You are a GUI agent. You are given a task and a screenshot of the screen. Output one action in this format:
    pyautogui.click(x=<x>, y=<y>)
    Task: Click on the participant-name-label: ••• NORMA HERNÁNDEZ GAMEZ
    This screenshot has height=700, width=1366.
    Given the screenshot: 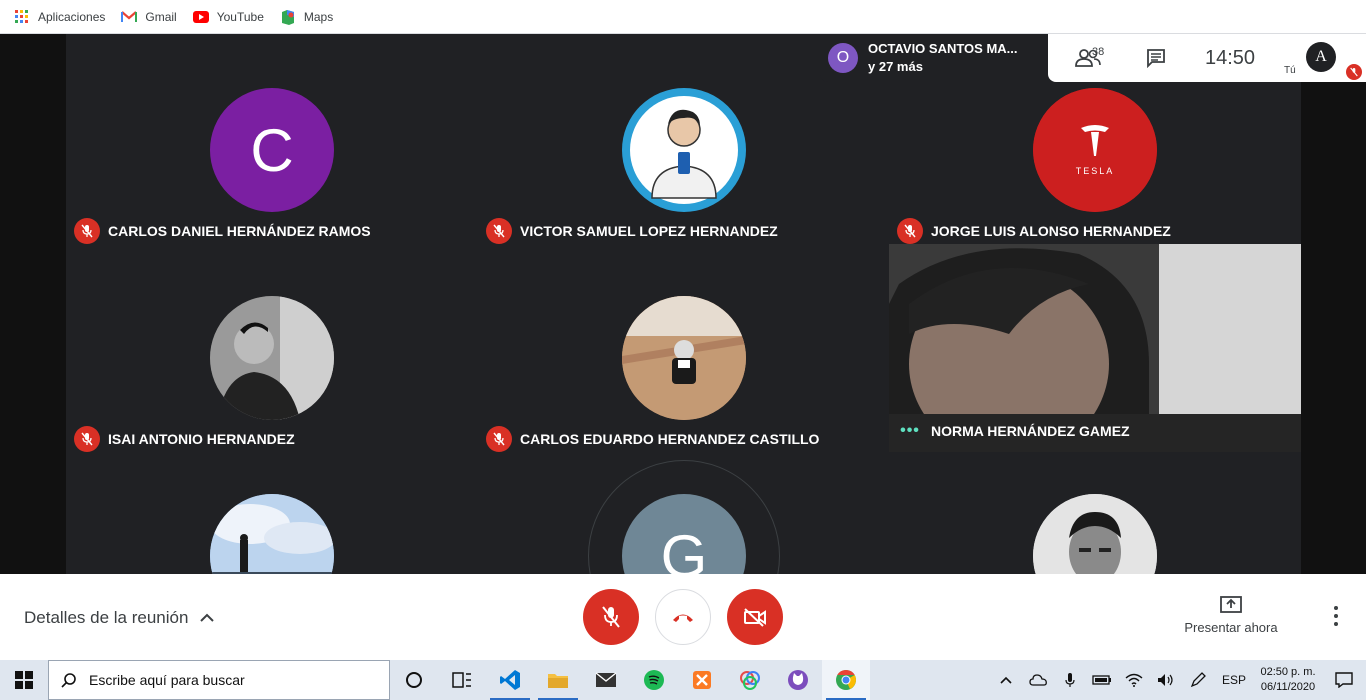 What is the action you would take?
    pyautogui.click(x=1013, y=431)
    